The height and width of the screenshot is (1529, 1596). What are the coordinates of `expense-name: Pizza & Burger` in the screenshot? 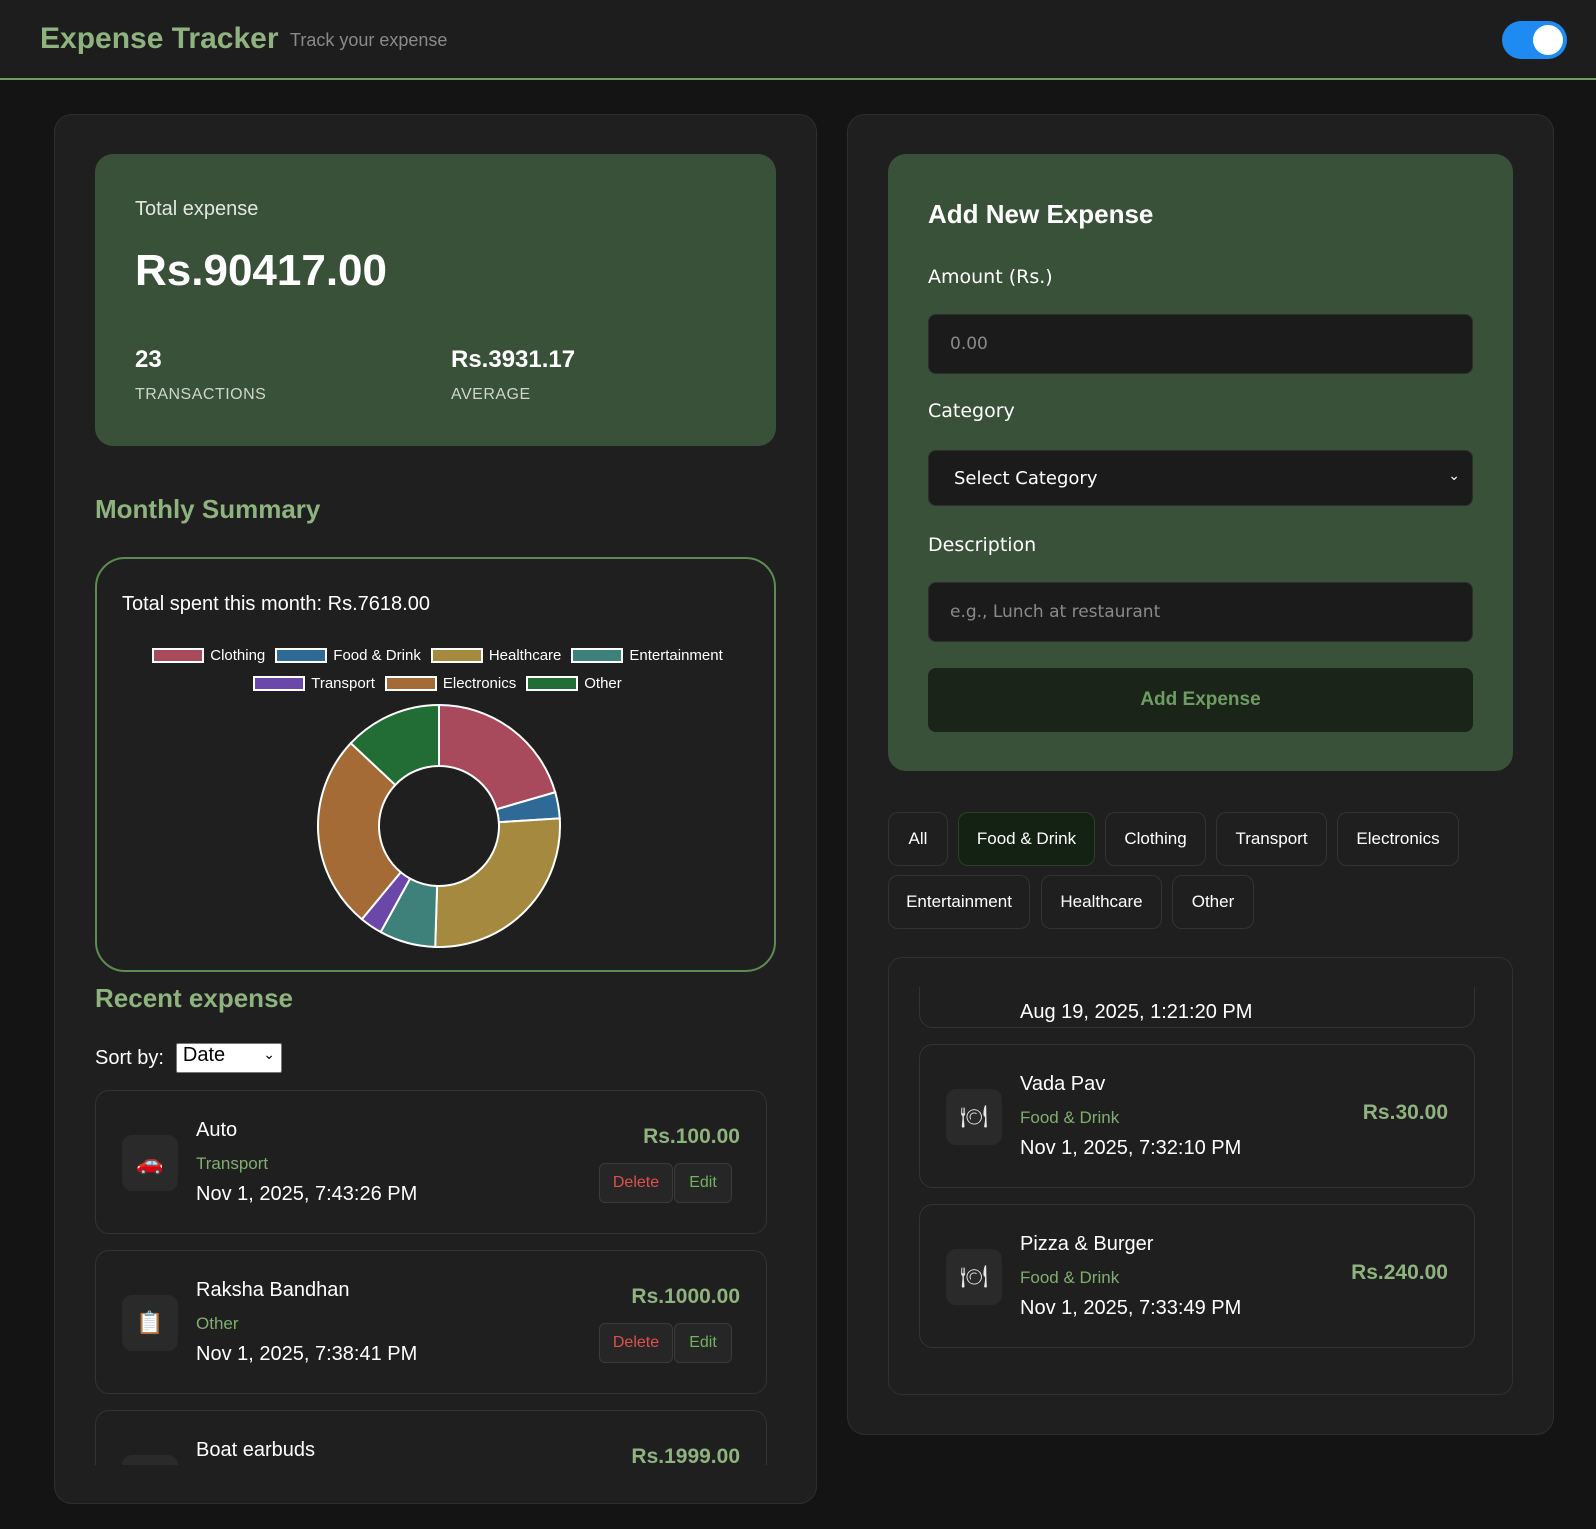 It's located at (1087, 1244).